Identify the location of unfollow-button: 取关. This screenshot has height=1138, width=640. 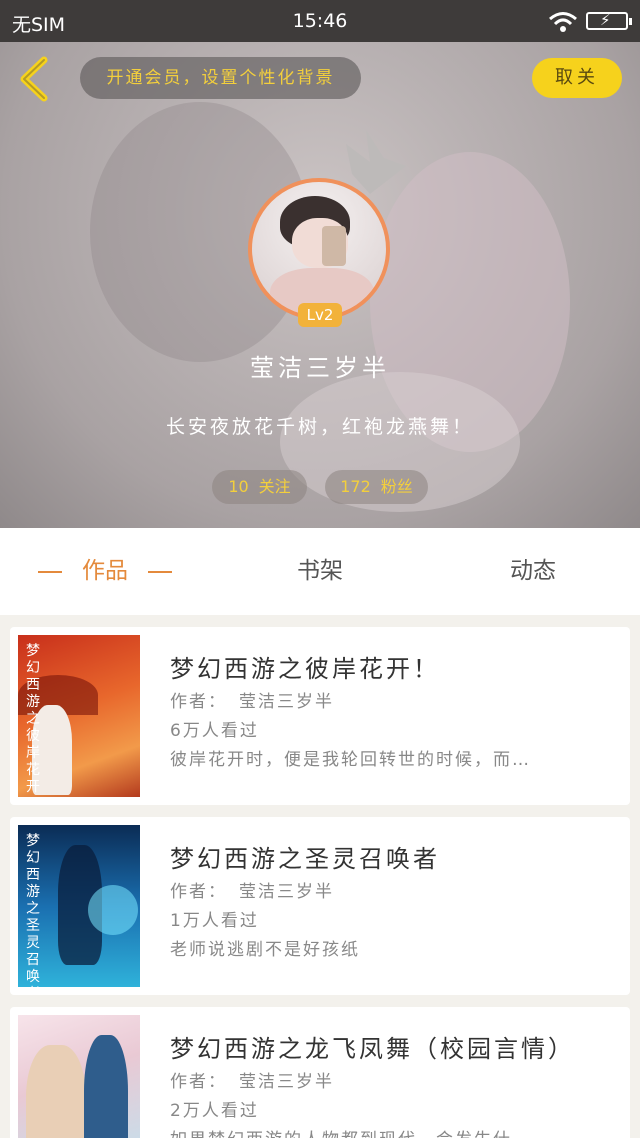
(577, 78).